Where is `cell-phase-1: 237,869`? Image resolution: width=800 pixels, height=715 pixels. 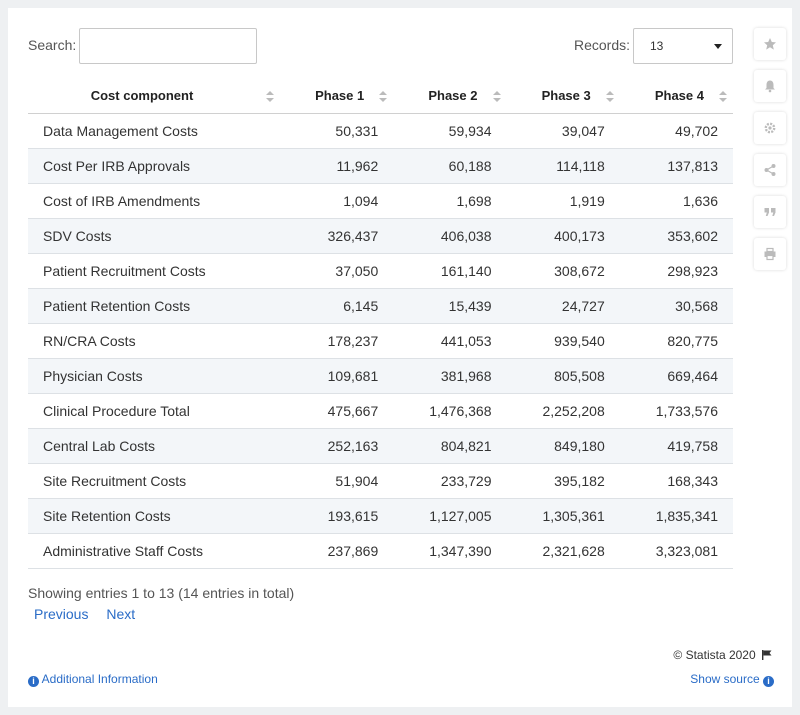 cell-phase-1: 237,869 is located at coordinates (337, 551).